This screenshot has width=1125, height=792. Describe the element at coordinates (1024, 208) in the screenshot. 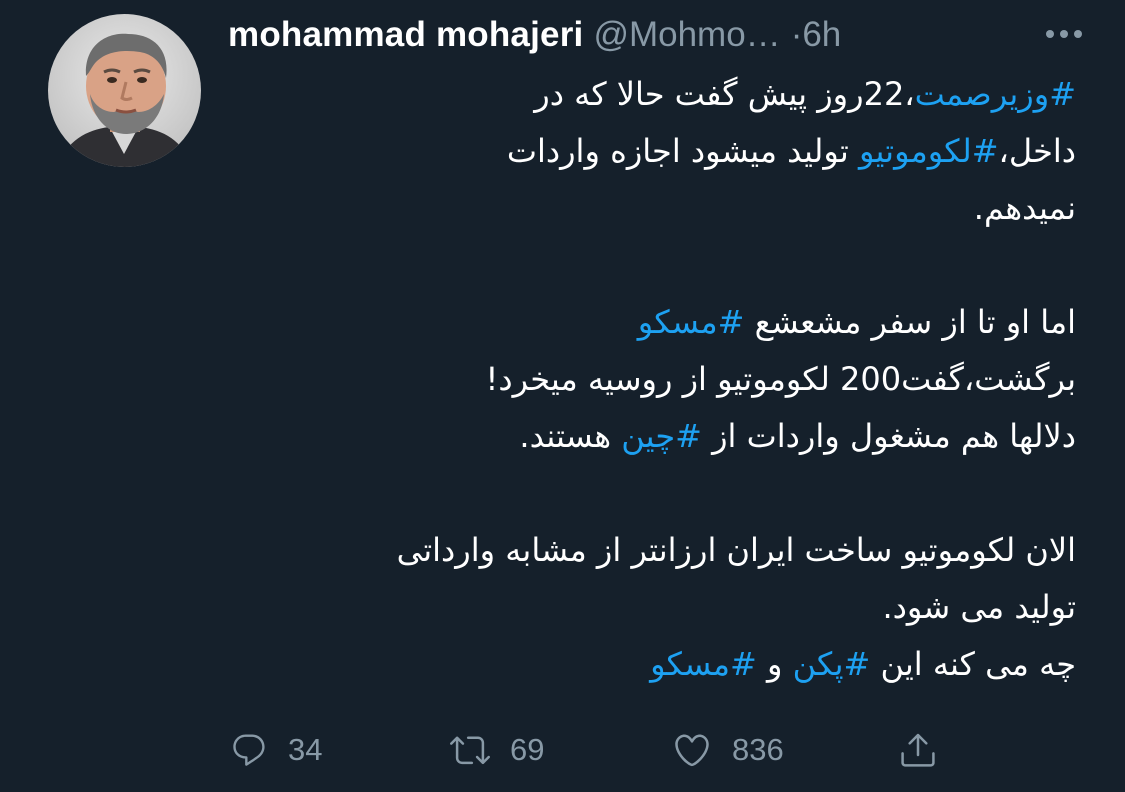

I see `tweet-text-segment: نمیدهم.` at that location.